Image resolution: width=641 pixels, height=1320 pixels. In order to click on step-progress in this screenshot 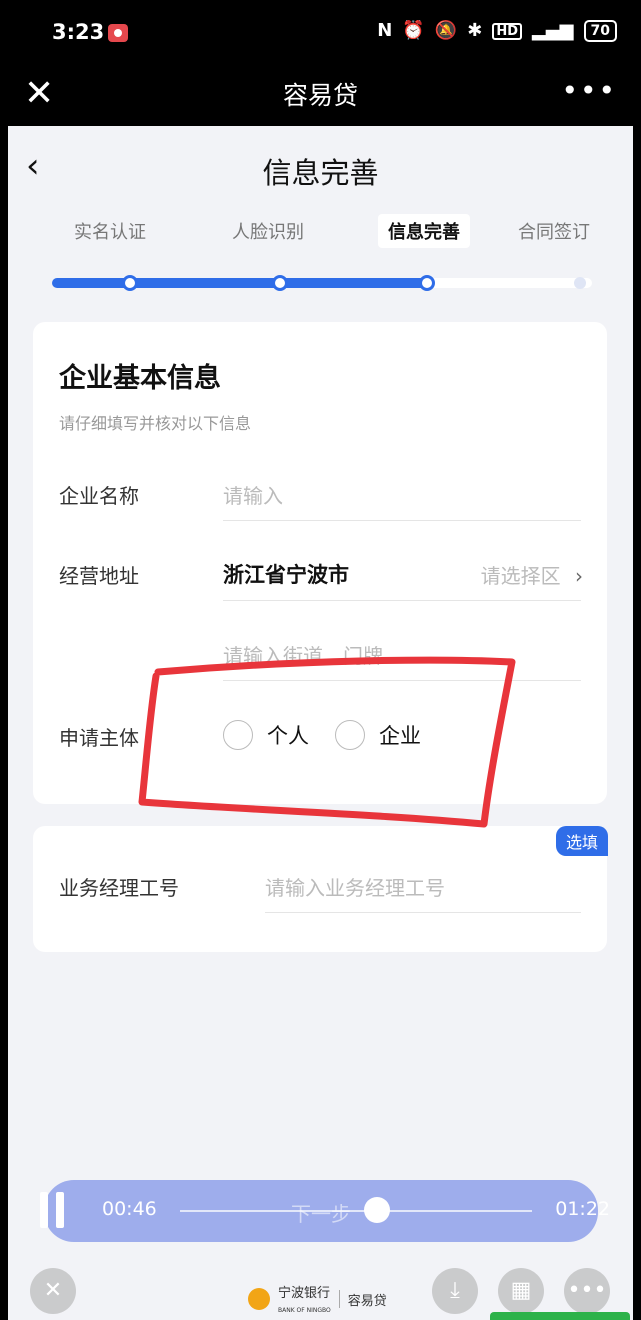, I will do `click(322, 283)`.